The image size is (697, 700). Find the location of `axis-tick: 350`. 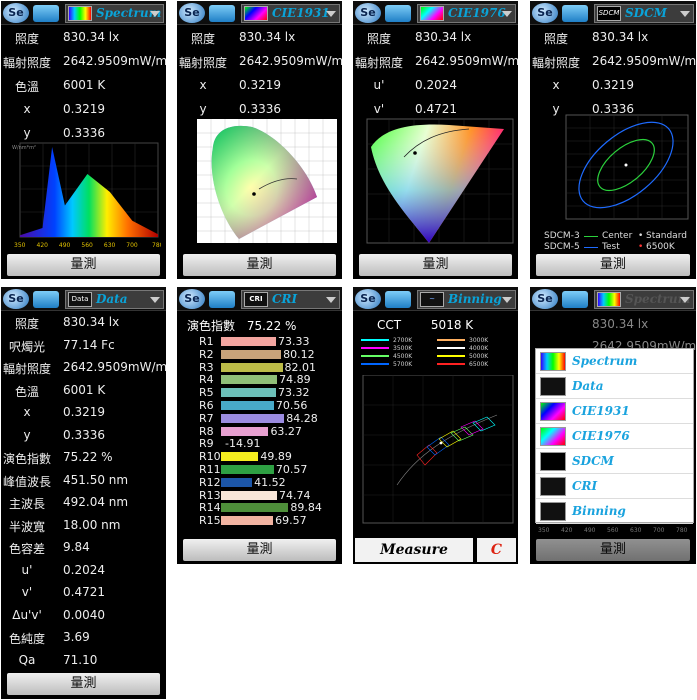

axis-tick: 350 is located at coordinates (544, 530).